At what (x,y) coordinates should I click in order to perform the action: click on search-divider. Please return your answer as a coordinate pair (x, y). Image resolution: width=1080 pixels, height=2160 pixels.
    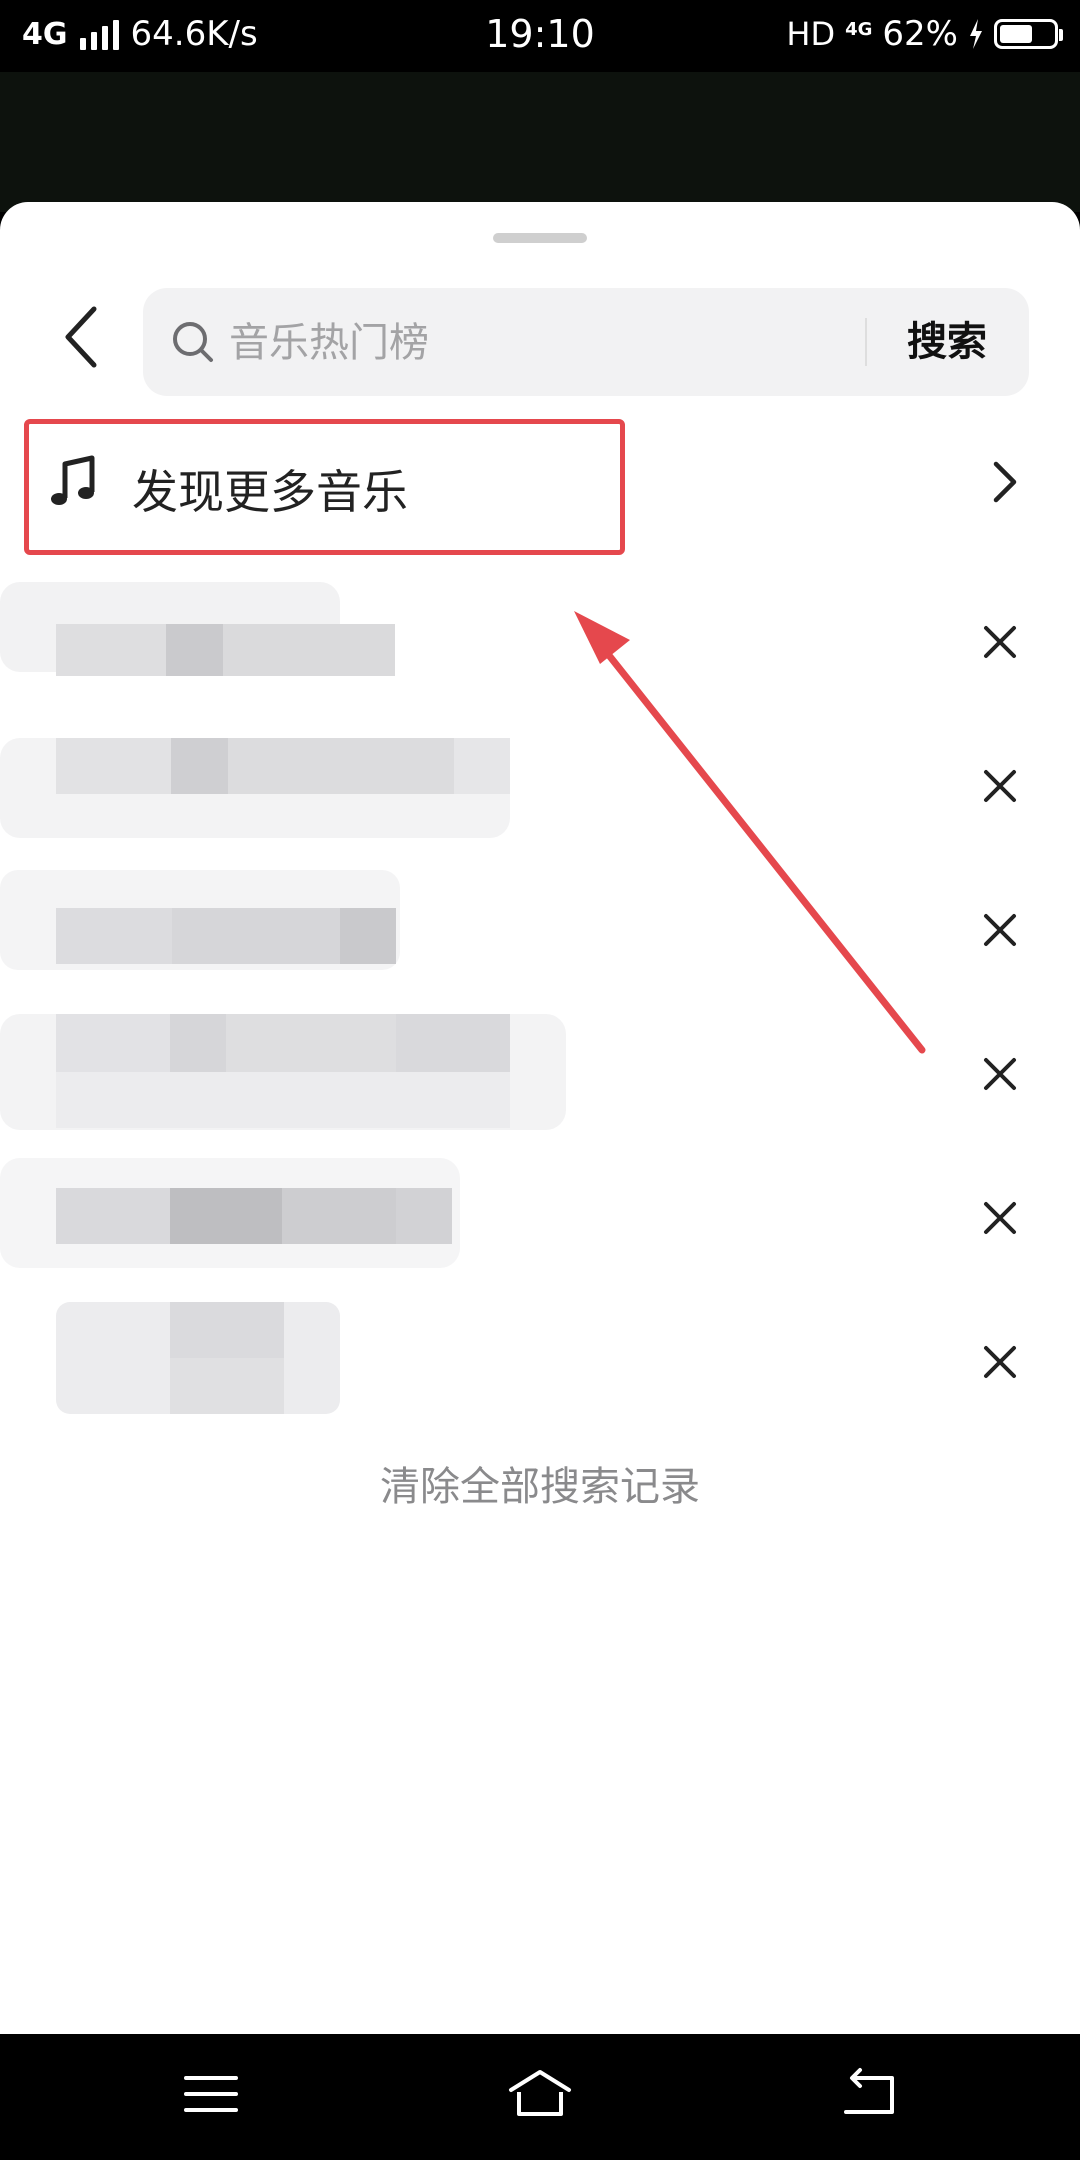
    Looking at the image, I should click on (866, 342).